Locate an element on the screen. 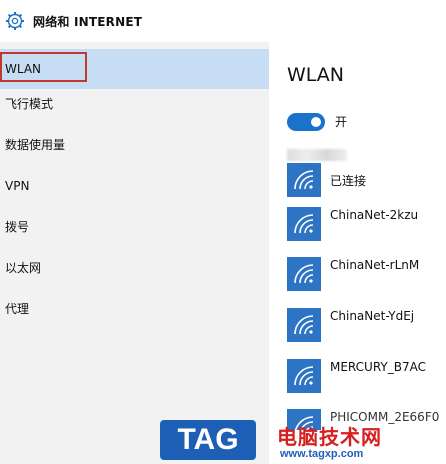  blurred-network-name is located at coordinates (317, 155).